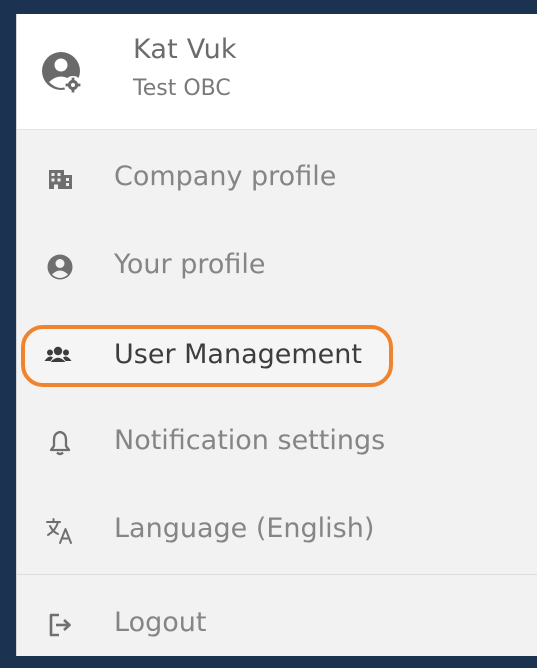 Image resolution: width=537 pixels, height=668 pixels. What do you see at coordinates (238, 354) in the screenshot?
I see `menu-item-label: User Management` at bounding box center [238, 354].